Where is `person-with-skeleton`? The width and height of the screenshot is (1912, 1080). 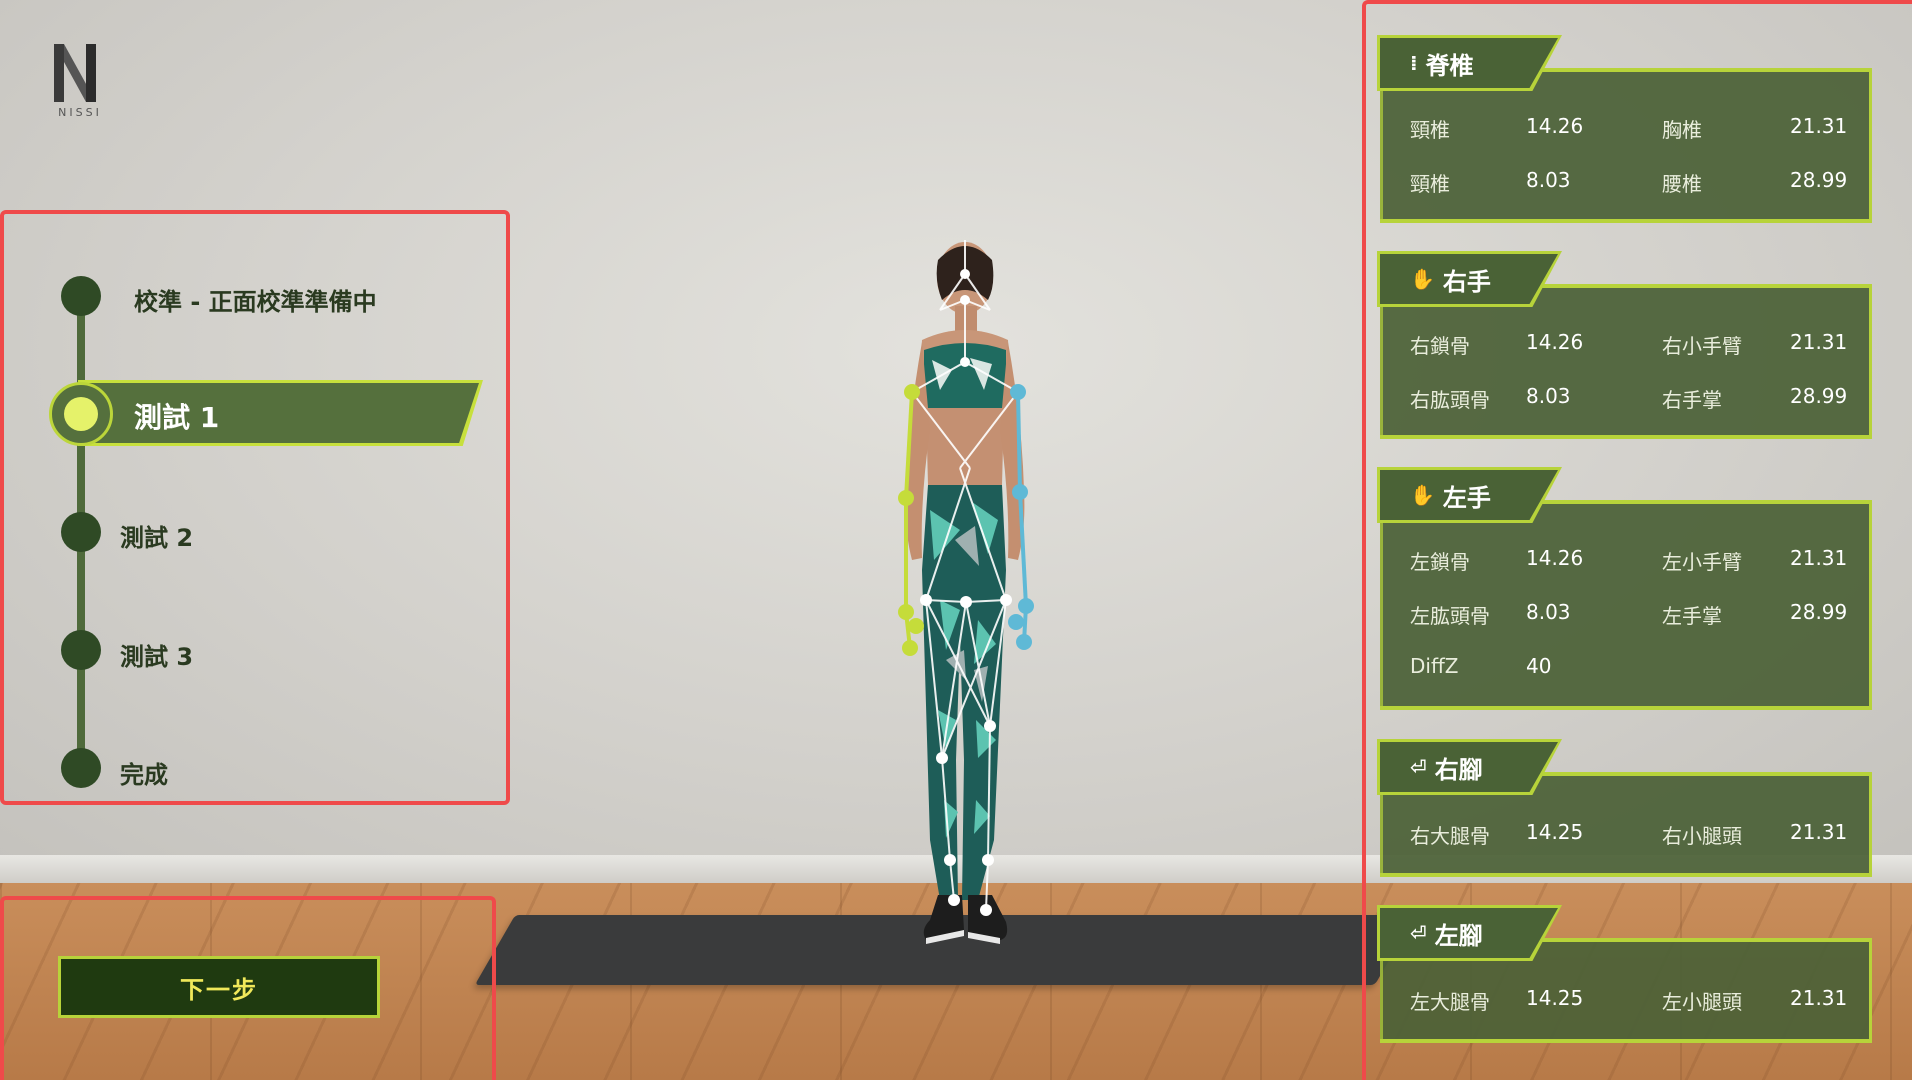
person-with-skeleton is located at coordinates (966, 592).